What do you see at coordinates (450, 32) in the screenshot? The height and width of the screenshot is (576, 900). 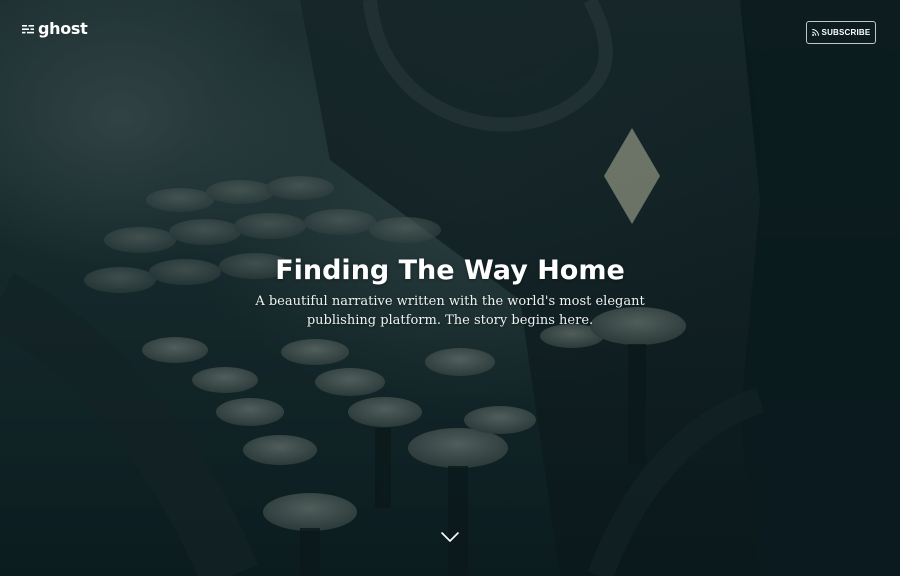 I see `site-header: ghost SUBSCRIBE` at bounding box center [450, 32].